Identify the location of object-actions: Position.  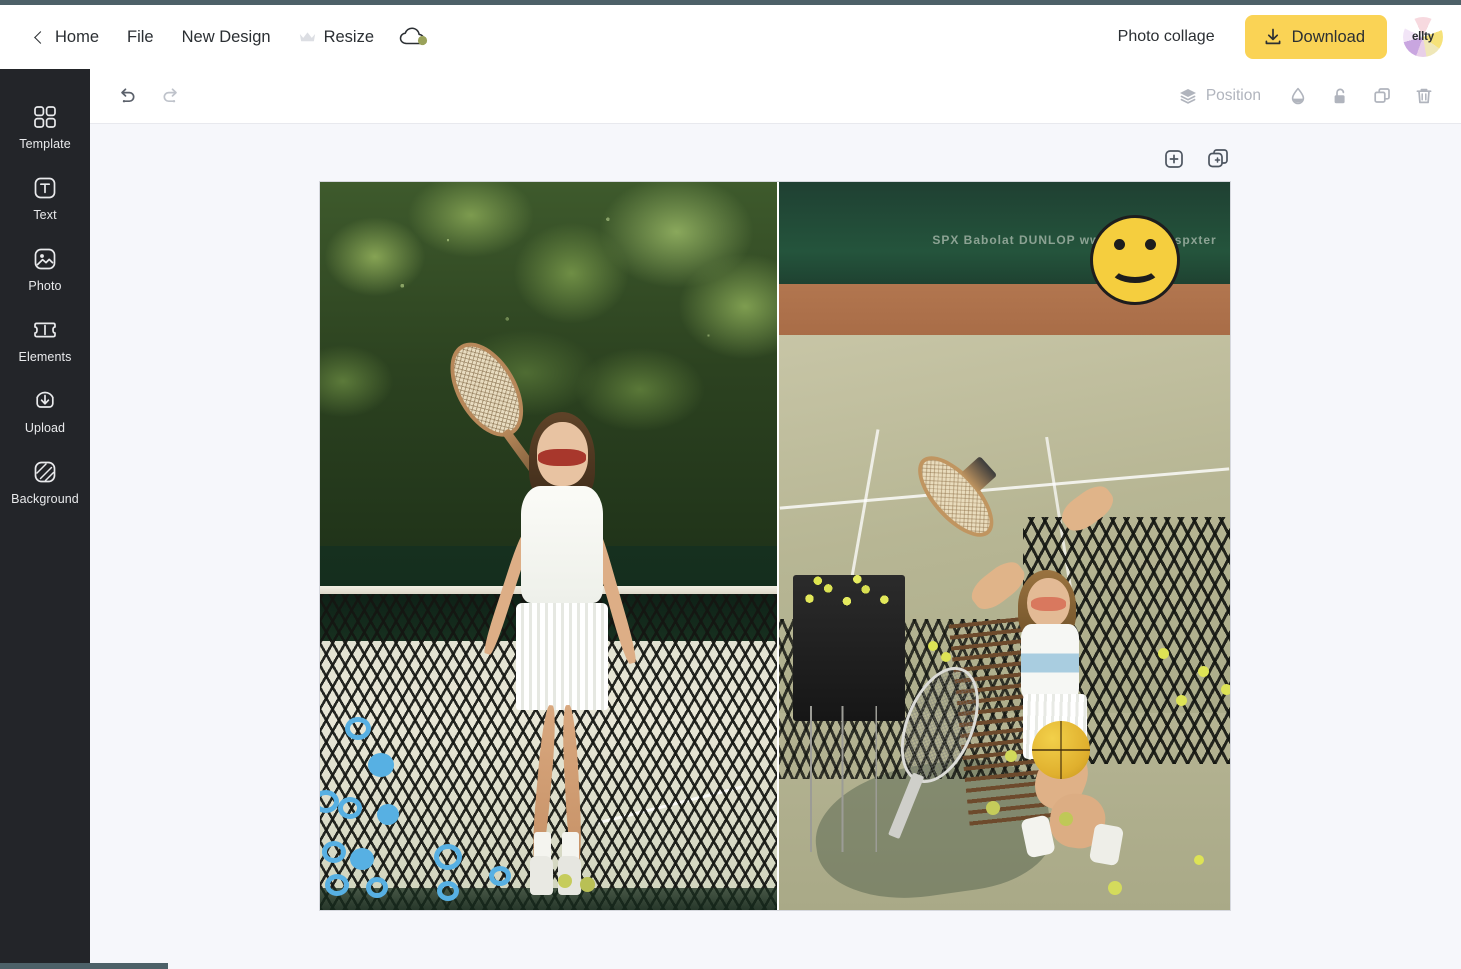
(1313, 96).